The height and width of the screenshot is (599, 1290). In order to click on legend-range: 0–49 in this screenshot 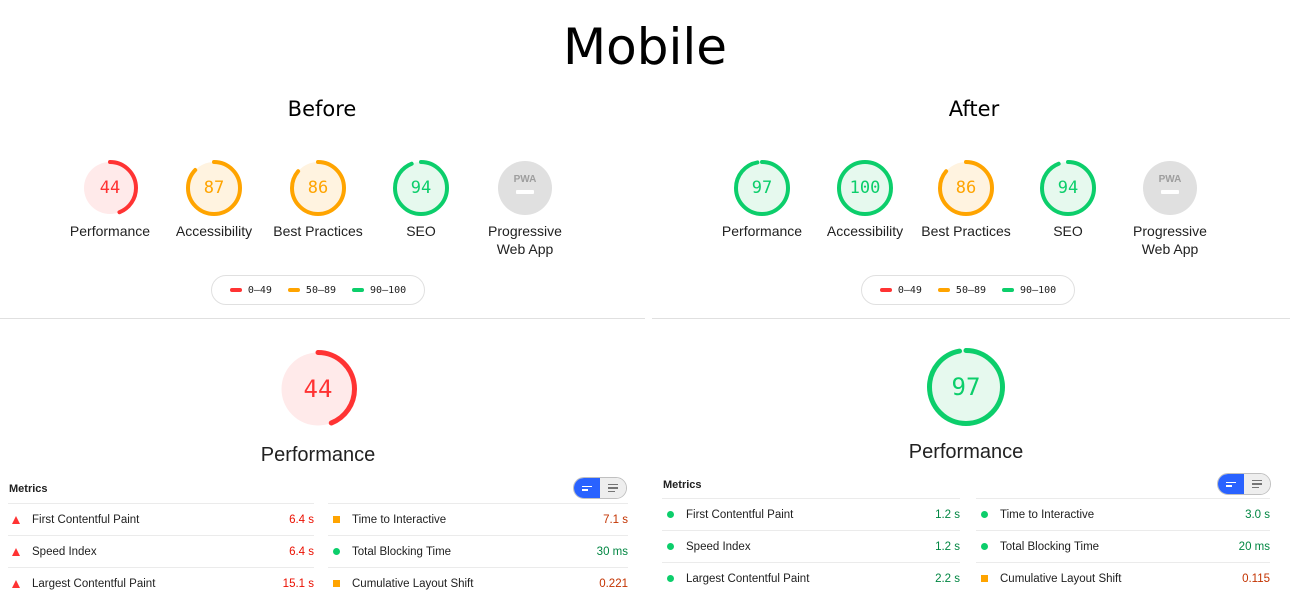, I will do `click(259, 290)`.